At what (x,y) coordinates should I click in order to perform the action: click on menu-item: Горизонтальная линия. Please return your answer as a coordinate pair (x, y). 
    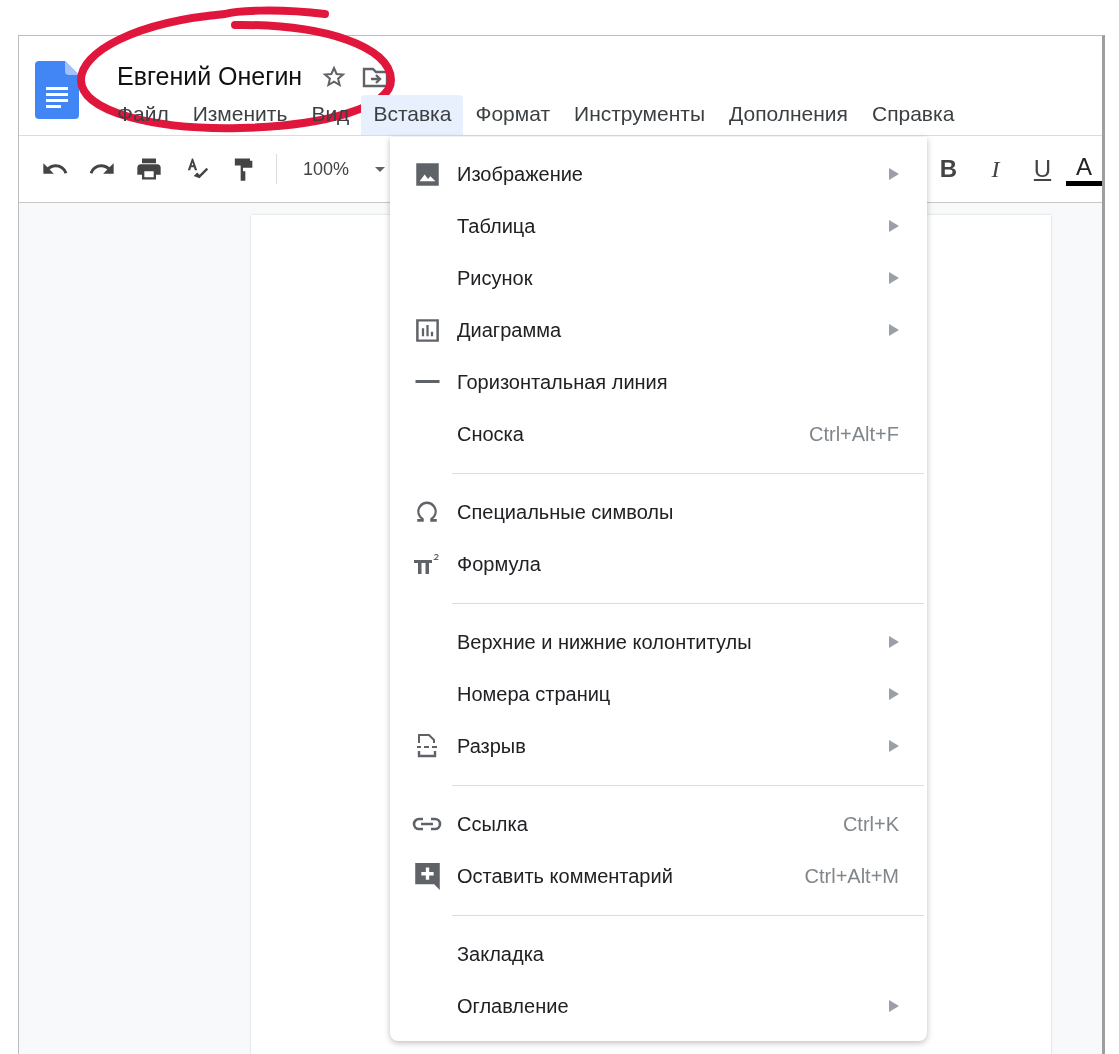
    Looking at the image, I should click on (658, 382).